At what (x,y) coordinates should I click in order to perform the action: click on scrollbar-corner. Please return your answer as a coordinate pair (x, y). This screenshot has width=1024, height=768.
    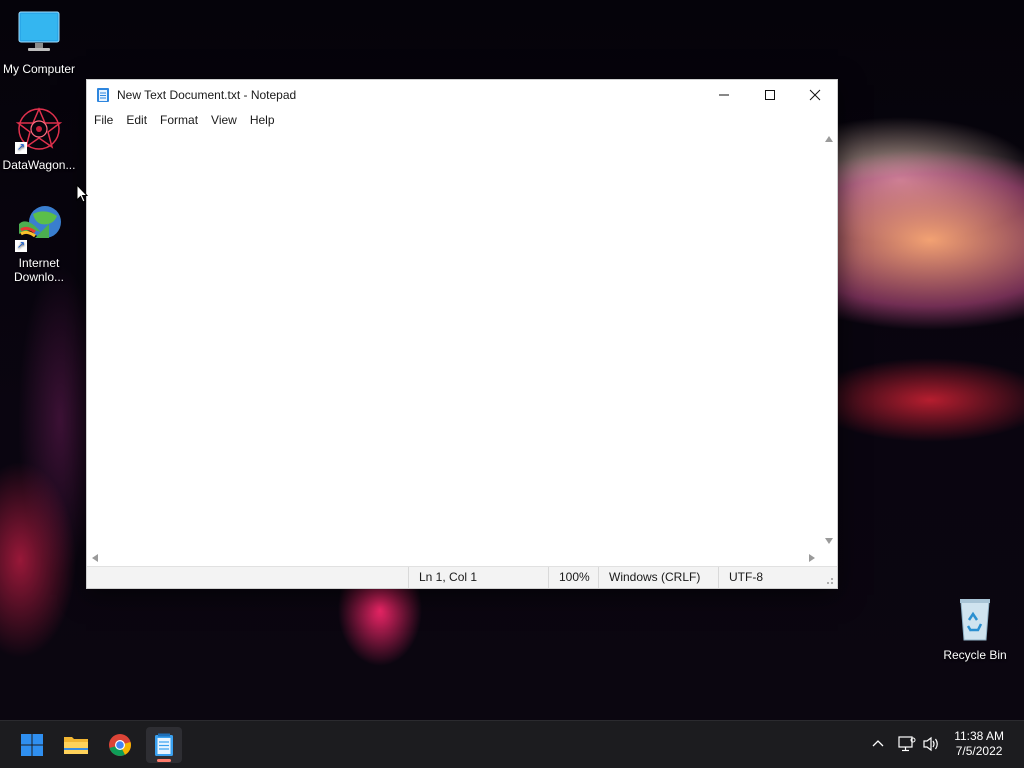
    Looking at the image, I should click on (829, 558).